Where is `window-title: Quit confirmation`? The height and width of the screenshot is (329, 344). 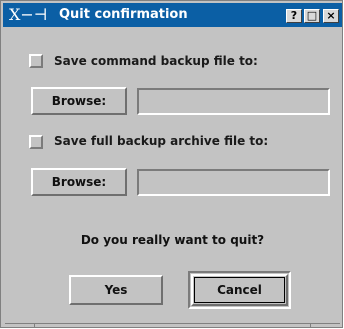
window-title: Quit confirmation is located at coordinates (123, 14).